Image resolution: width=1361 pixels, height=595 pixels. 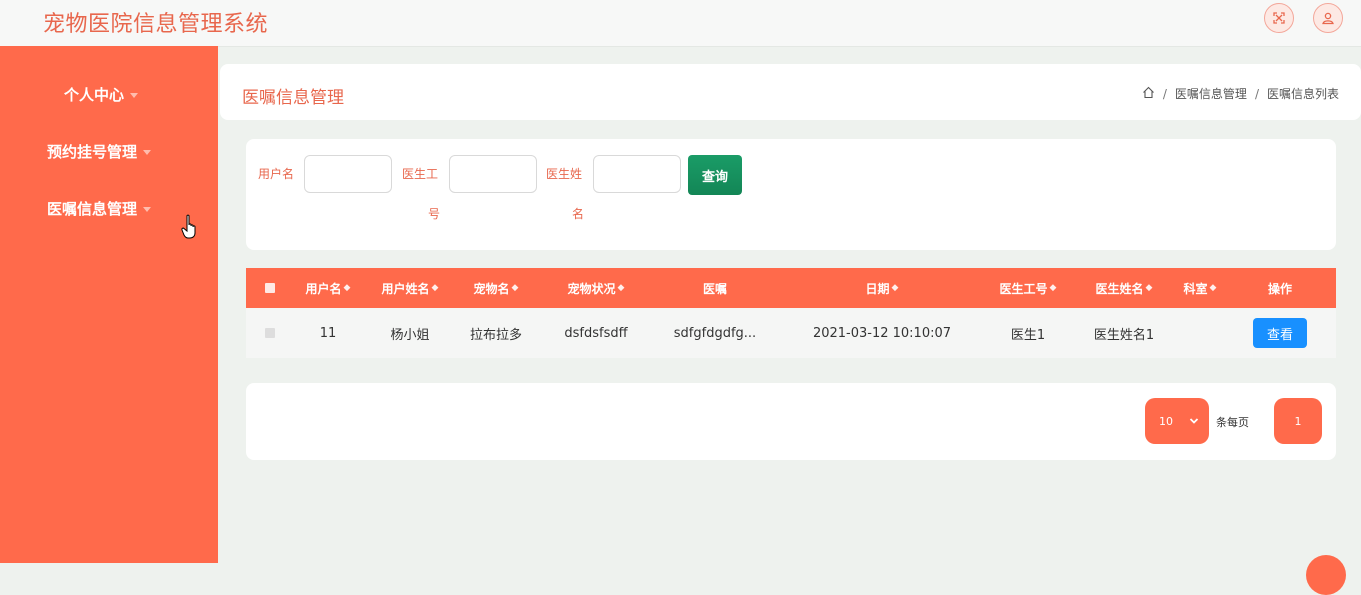 What do you see at coordinates (680, 23) in the screenshot?
I see `top-bar: 宠物医院信息管理系统` at bounding box center [680, 23].